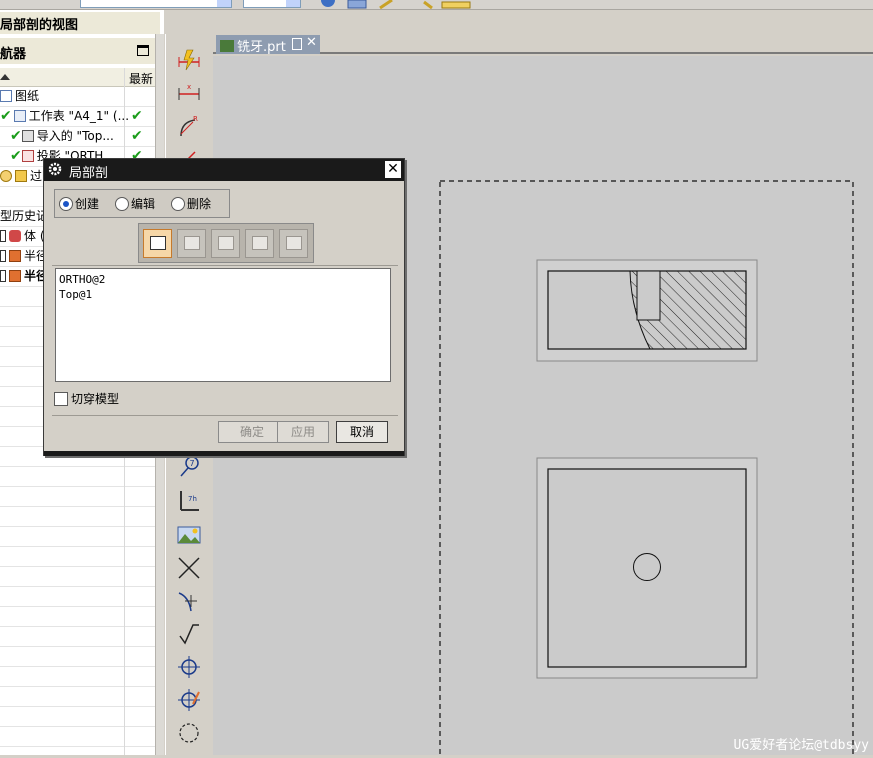 Image resolution: width=873 pixels, height=758 pixels. Describe the element at coordinates (5, 77) in the screenshot. I see `sort-arrow-icon` at that location.